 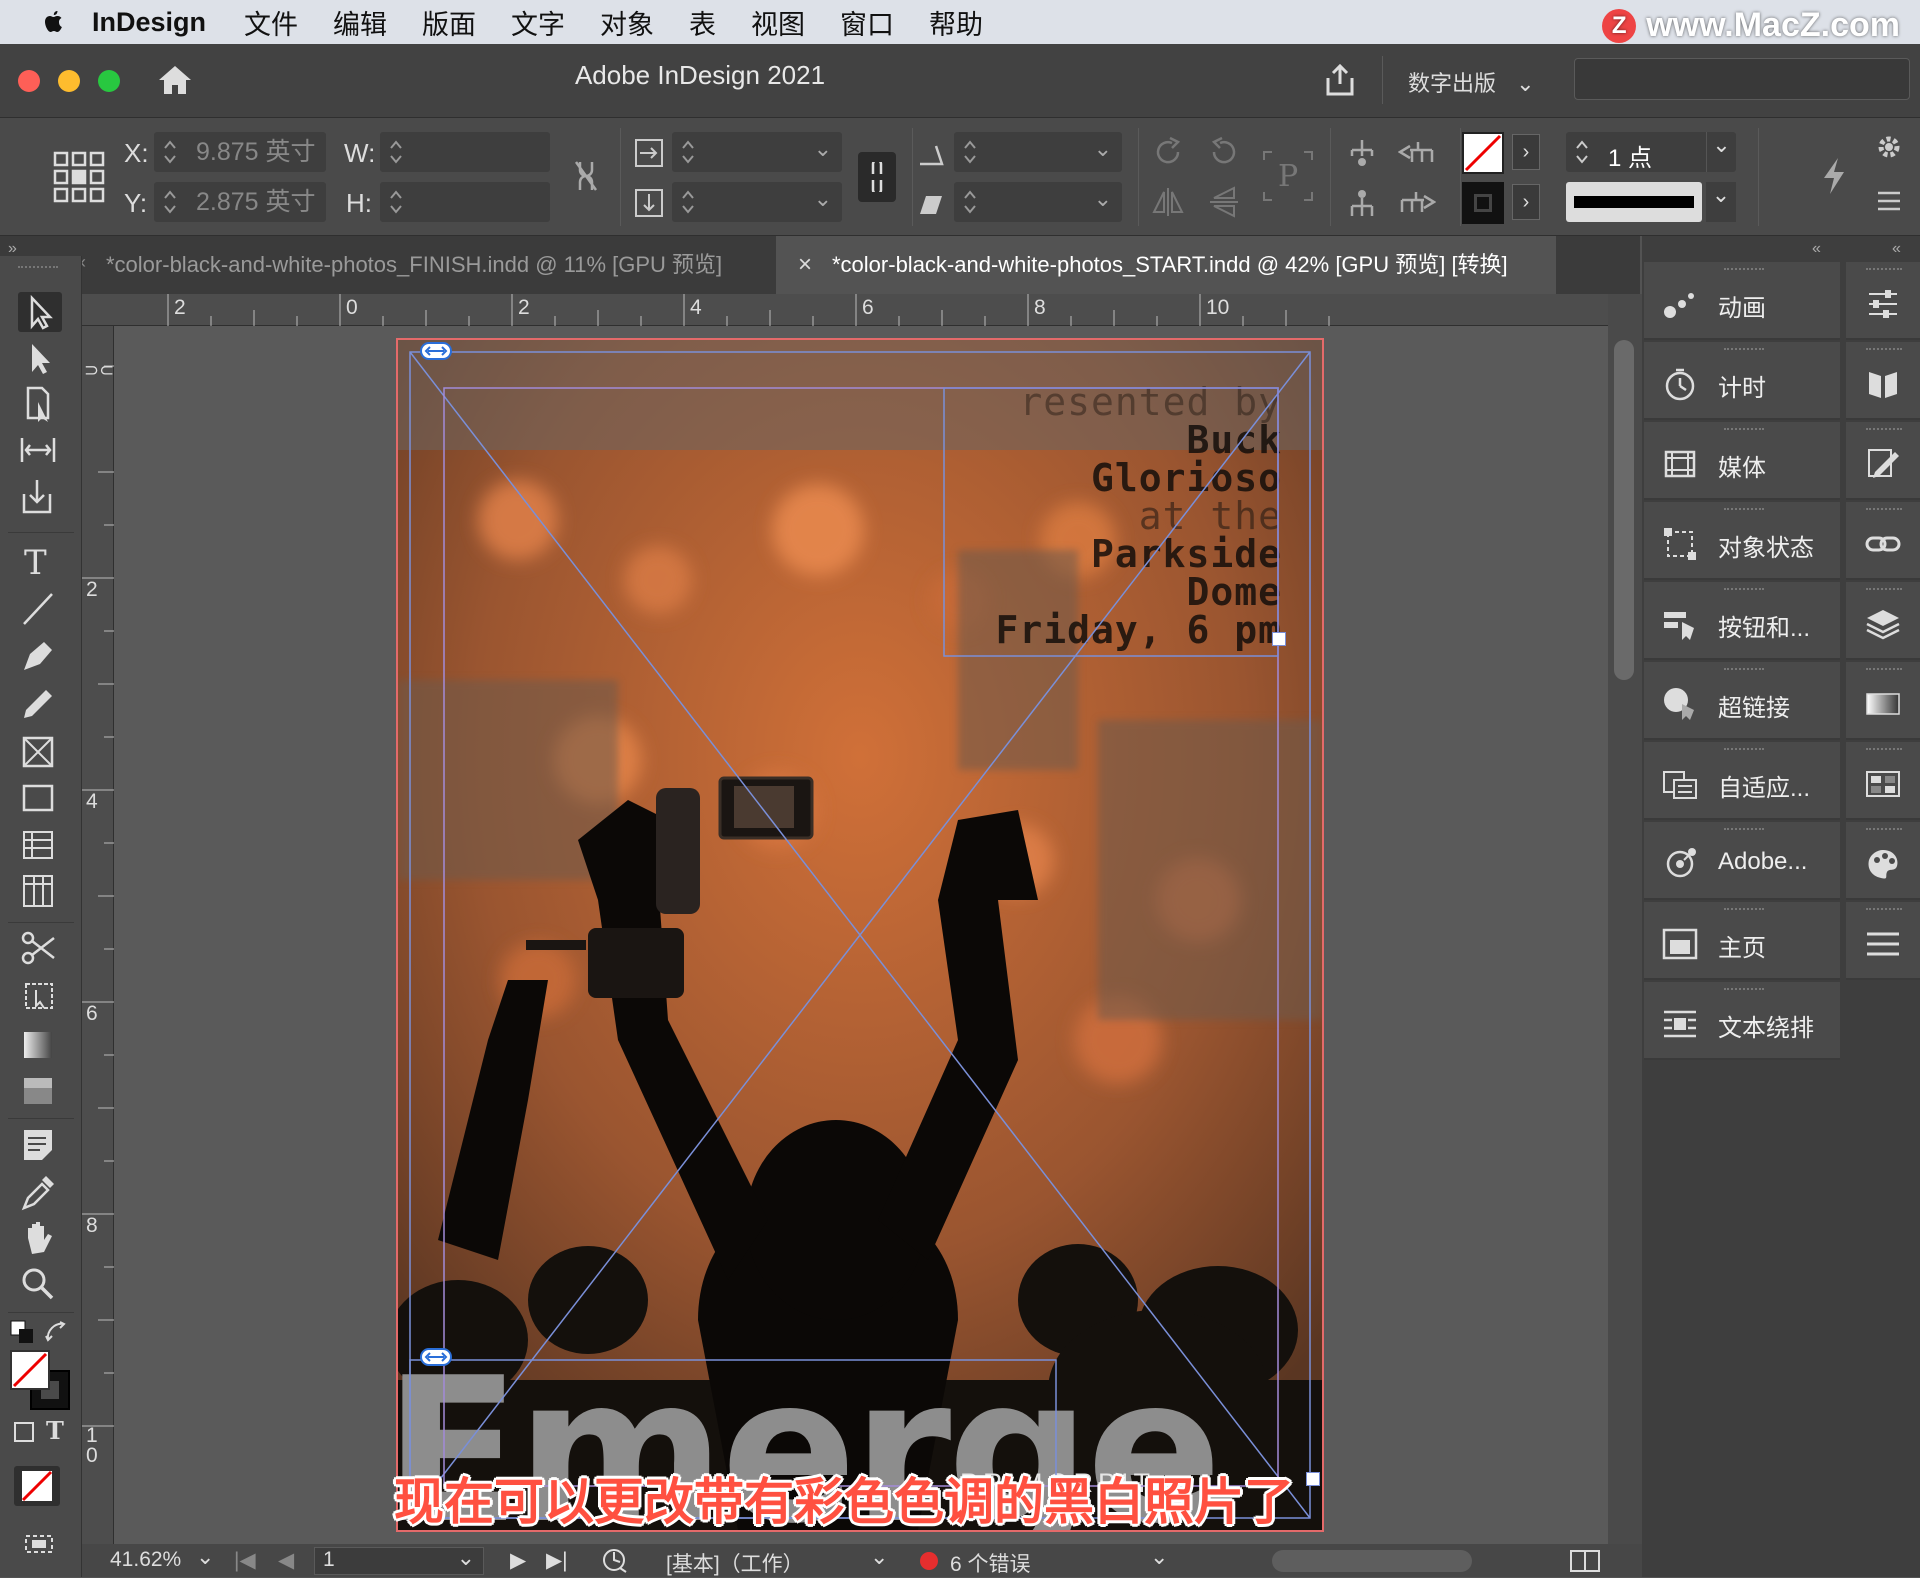 What do you see at coordinates (1816, 249) in the screenshot?
I see `collapse-panels-icon: «` at bounding box center [1816, 249].